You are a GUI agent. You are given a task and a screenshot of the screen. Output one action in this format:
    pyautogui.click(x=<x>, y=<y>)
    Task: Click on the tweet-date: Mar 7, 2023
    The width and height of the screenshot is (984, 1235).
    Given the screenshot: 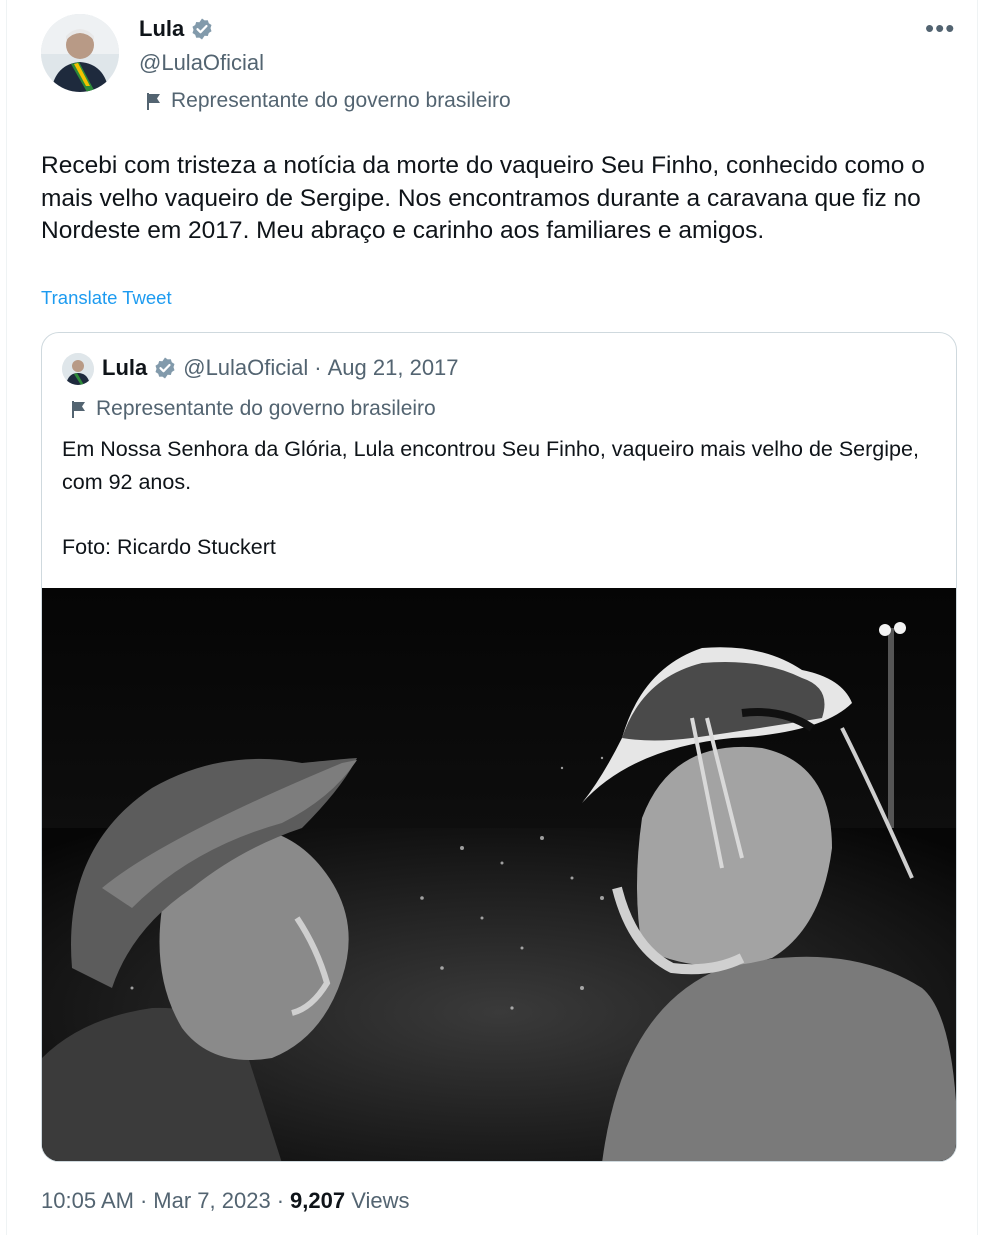 What is the action you would take?
    pyautogui.click(x=211, y=1201)
    